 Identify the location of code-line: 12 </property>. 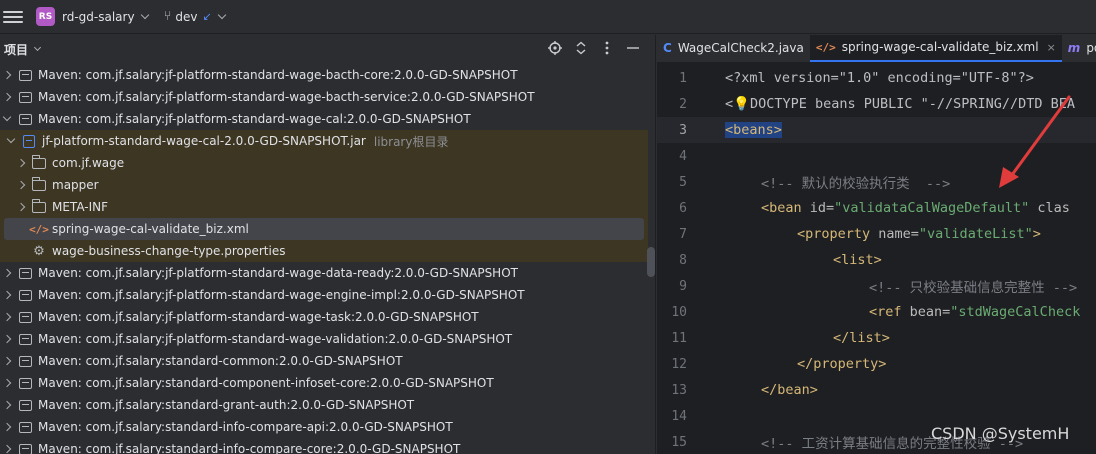
(876, 364).